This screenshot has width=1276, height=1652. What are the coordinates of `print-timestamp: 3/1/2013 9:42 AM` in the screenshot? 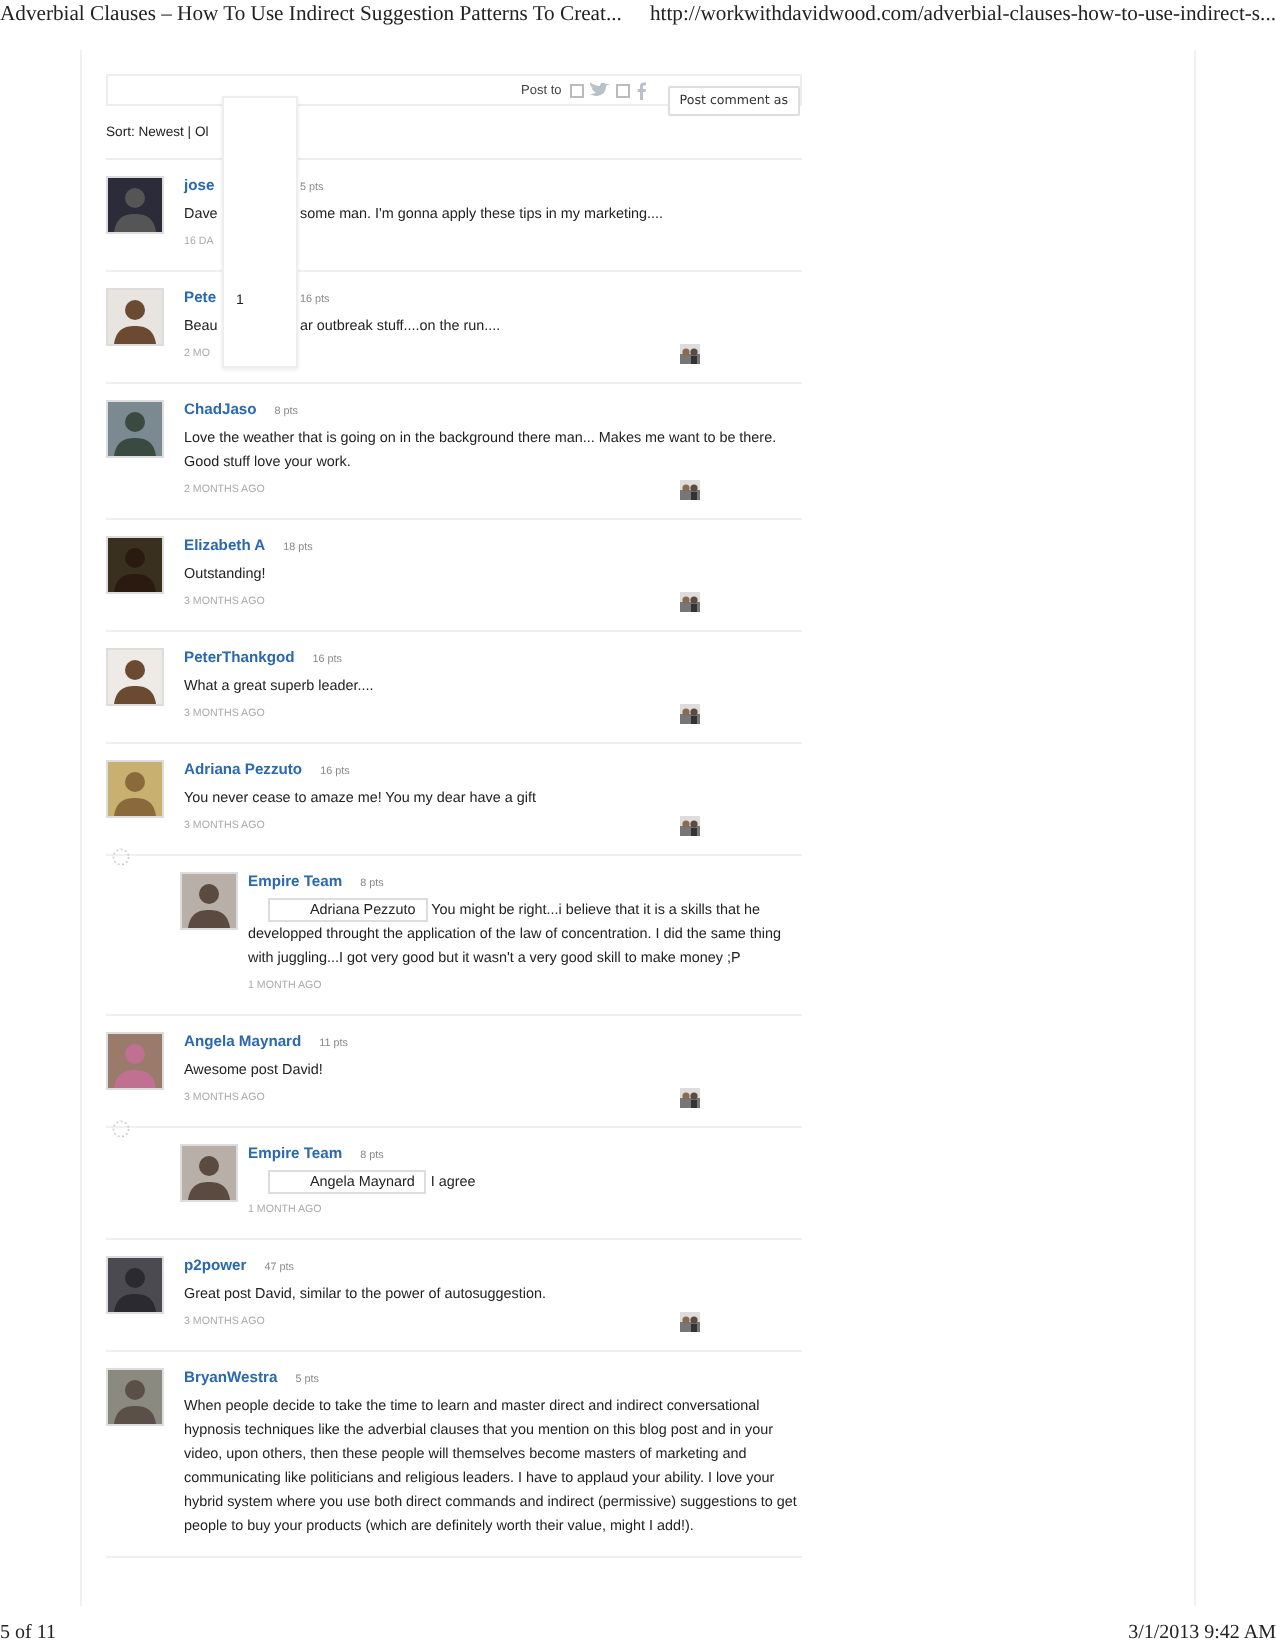 It's located at (1202, 1633).